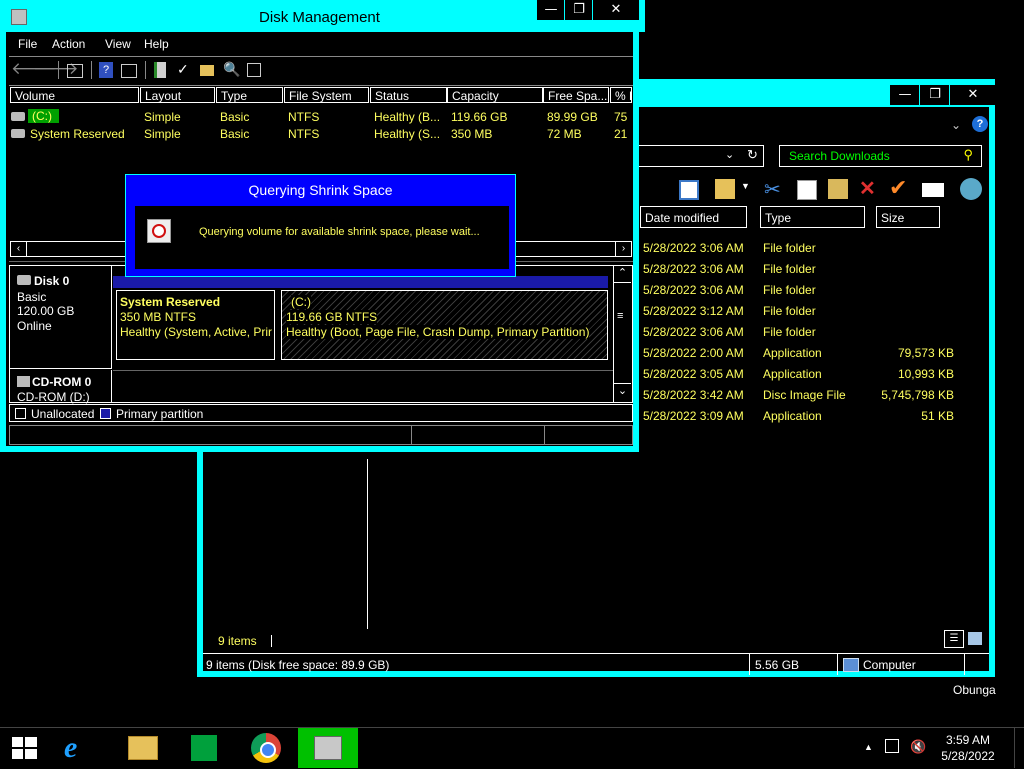  What do you see at coordinates (75, 71) in the screenshot?
I see `show-hide-tree-icon` at bounding box center [75, 71].